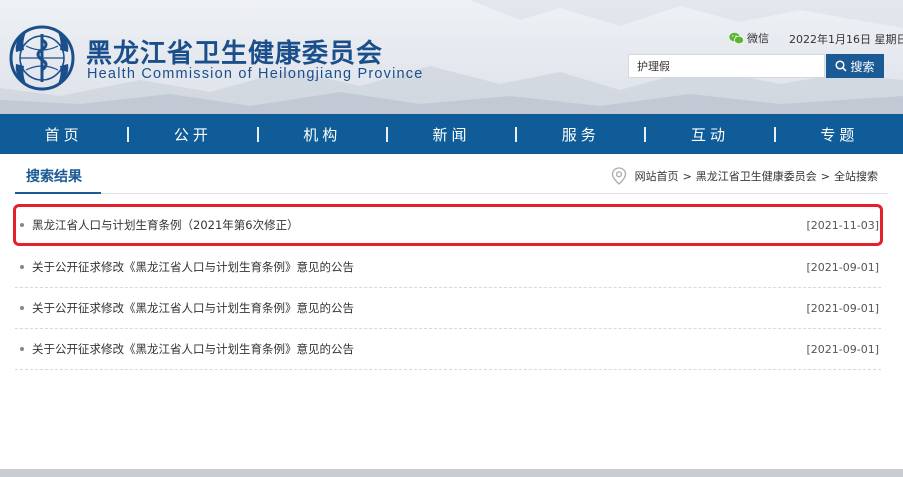  Describe the element at coordinates (54, 177) in the screenshot. I see `section-title: 搜索结果` at that location.